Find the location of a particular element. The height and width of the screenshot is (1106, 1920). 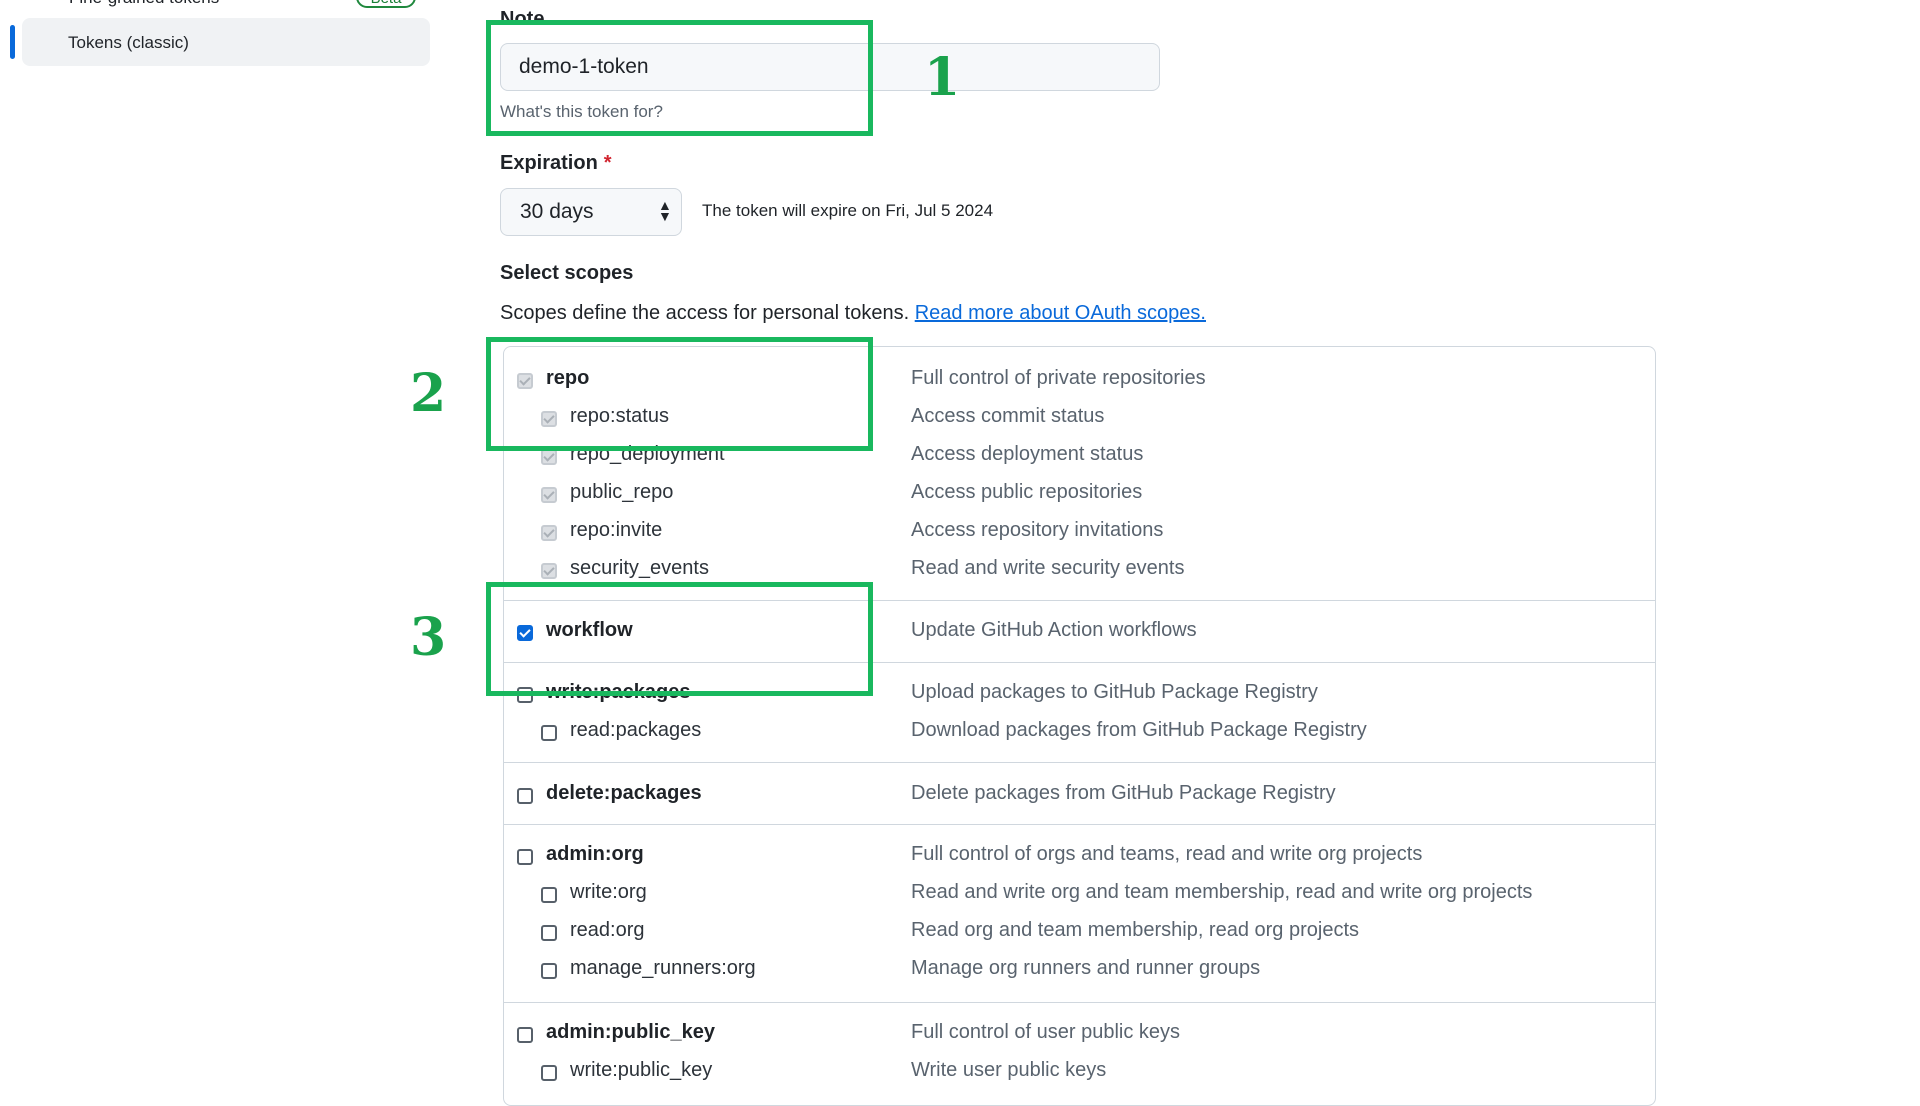

scope-name: write:public_key is located at coordinates (641, 1070).